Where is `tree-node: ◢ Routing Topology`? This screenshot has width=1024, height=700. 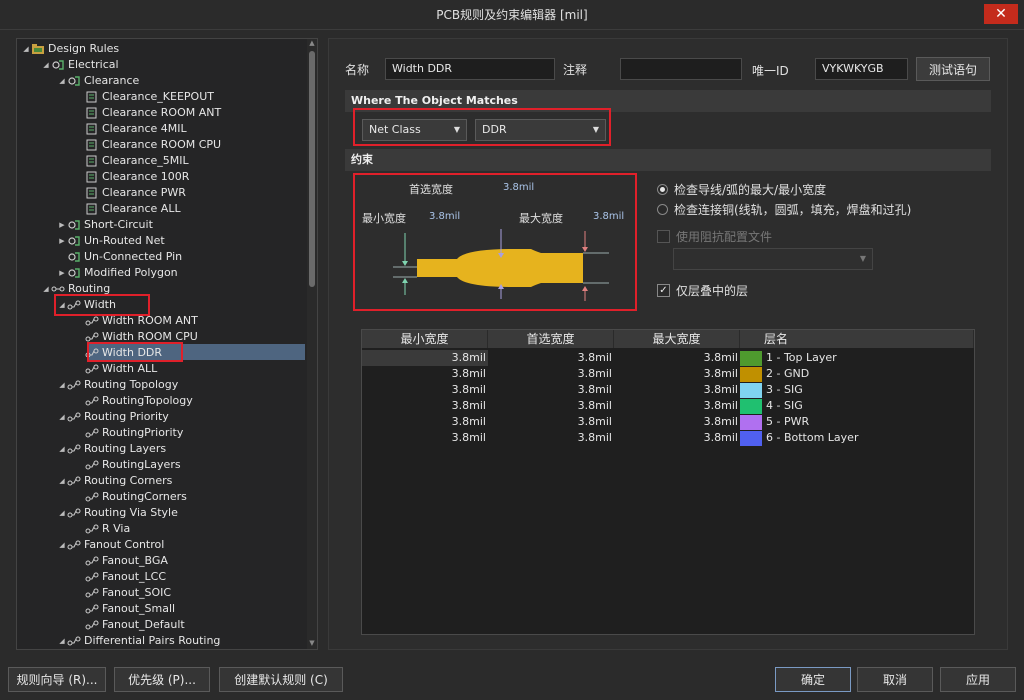
tree-node: ◢ Routing Topology is located at coordinates (117, 385).